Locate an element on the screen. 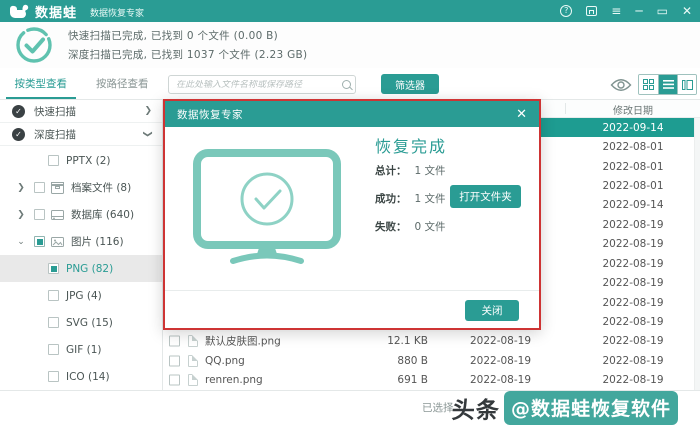 This screenshot has height=425, width=700. dialog-close-icon: ✕ is located at coordinates (521, 114).